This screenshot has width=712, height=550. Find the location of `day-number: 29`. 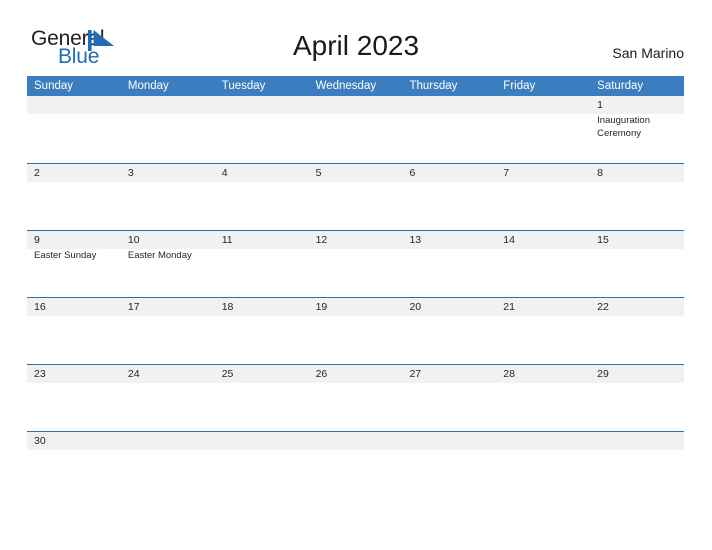

day-number: 29 is located at coordinates (603, 374).